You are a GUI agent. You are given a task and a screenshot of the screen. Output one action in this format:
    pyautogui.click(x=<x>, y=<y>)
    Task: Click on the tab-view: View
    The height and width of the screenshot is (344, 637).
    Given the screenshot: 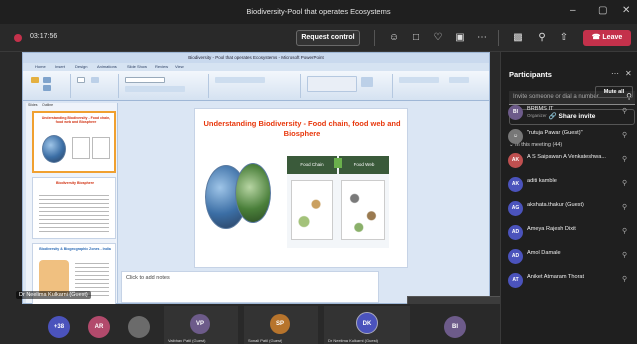 What is the action you would take?
    pyautogui.click(x=179, y=66)
    